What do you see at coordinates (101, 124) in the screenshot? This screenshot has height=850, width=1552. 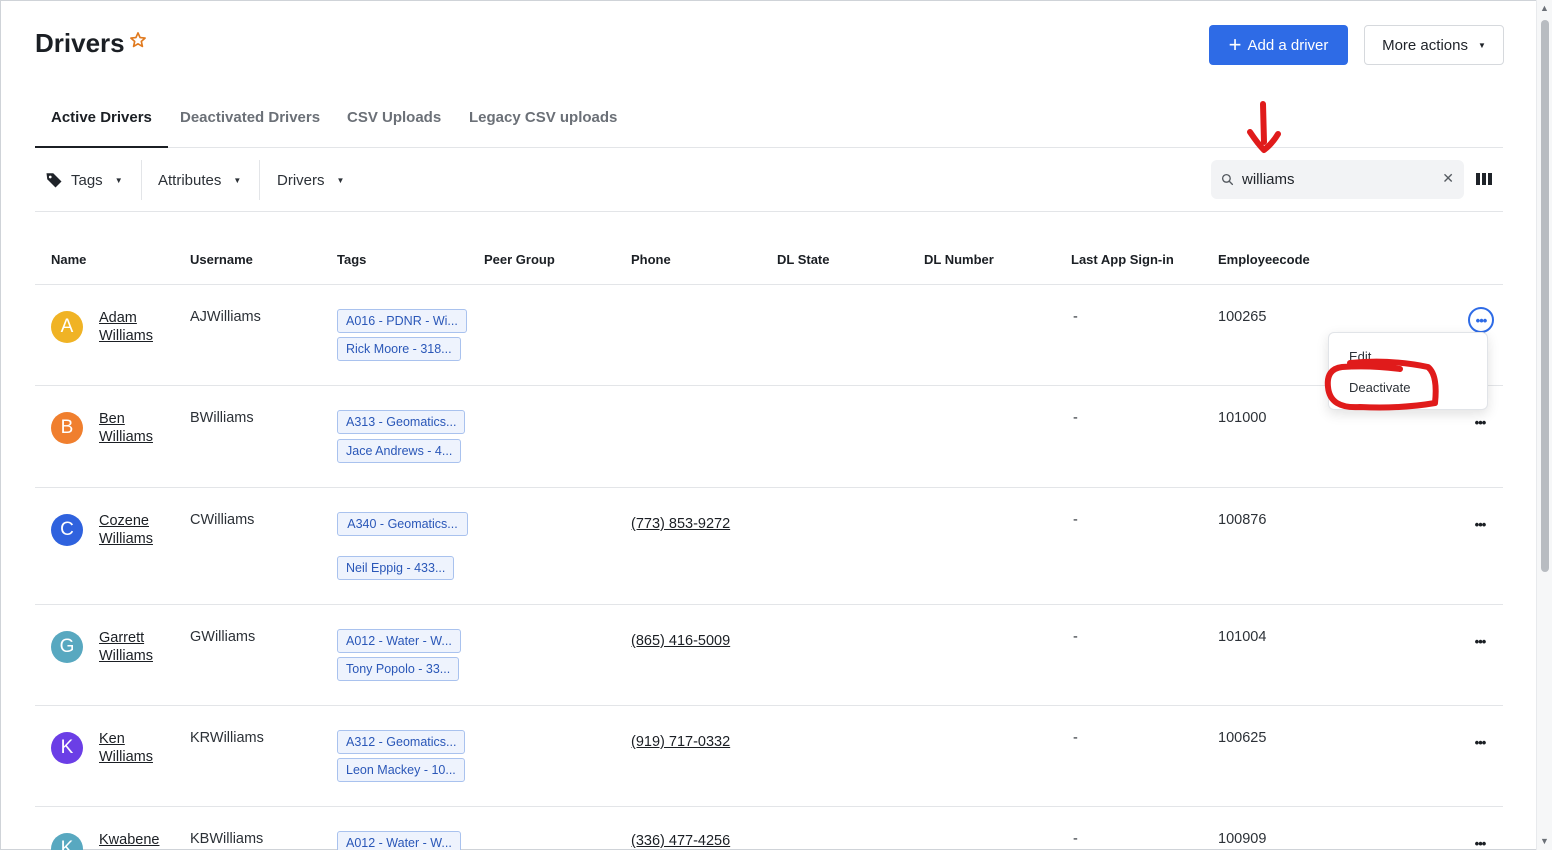 I see `tab-active-drivers: Active Drivers` at bounding box center [101, 124].